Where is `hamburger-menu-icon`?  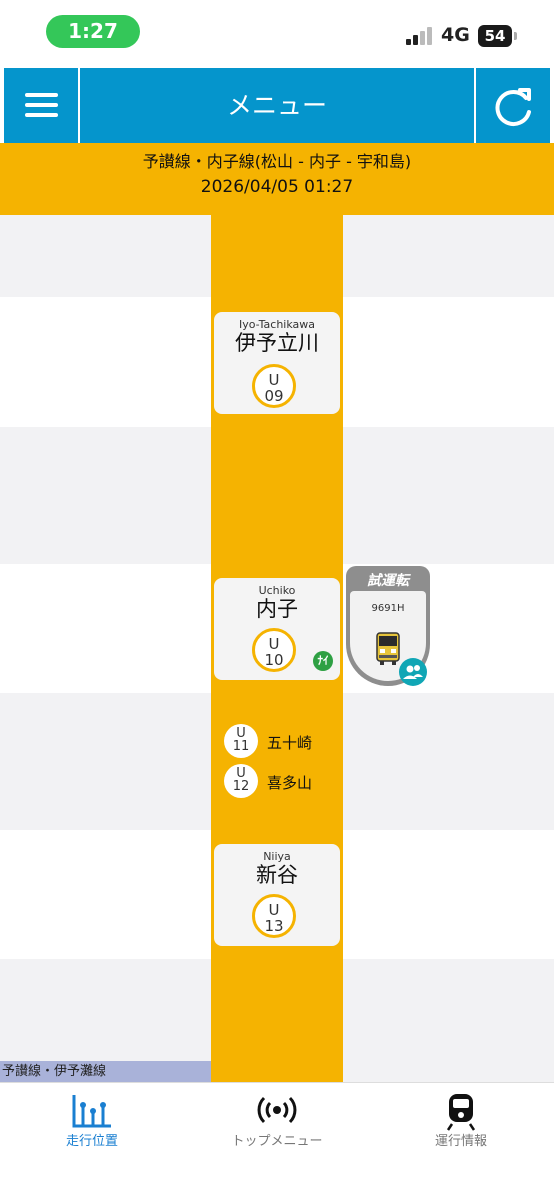
hamburger-menu-icon is located at coordinates (42, 105).